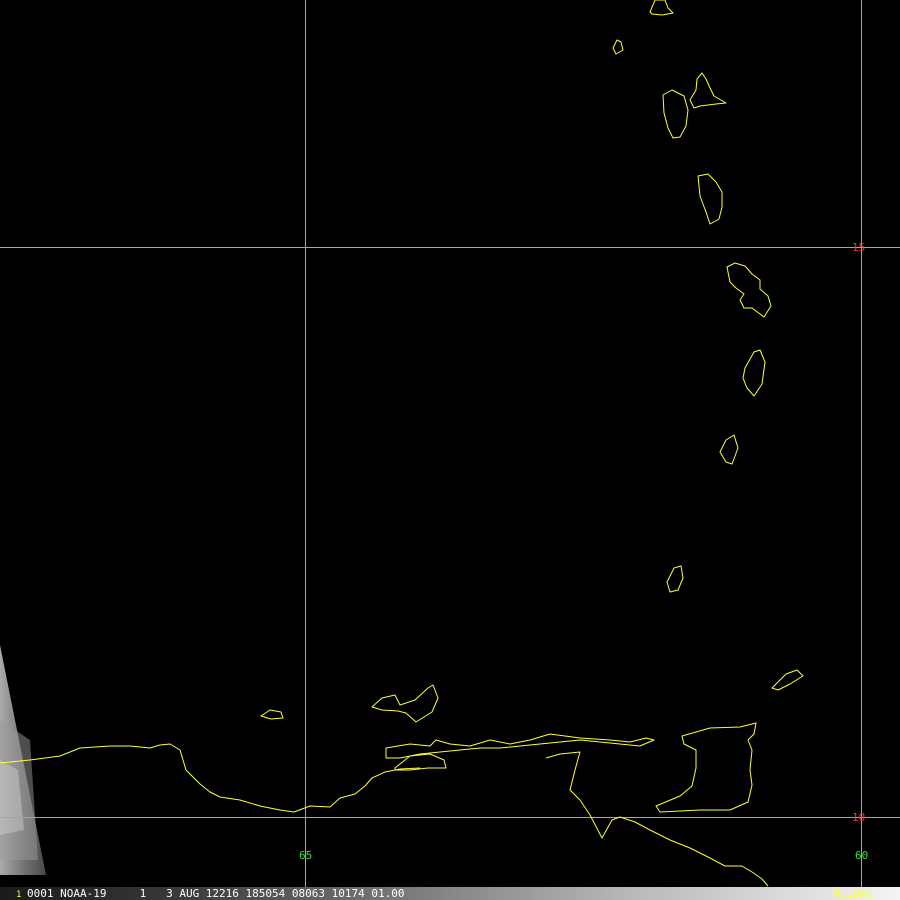 This screenshot has width=900, height=900. Describe the element at coordinates (661, 8) in the screenshot. I see `coastline-island-top` at that location.